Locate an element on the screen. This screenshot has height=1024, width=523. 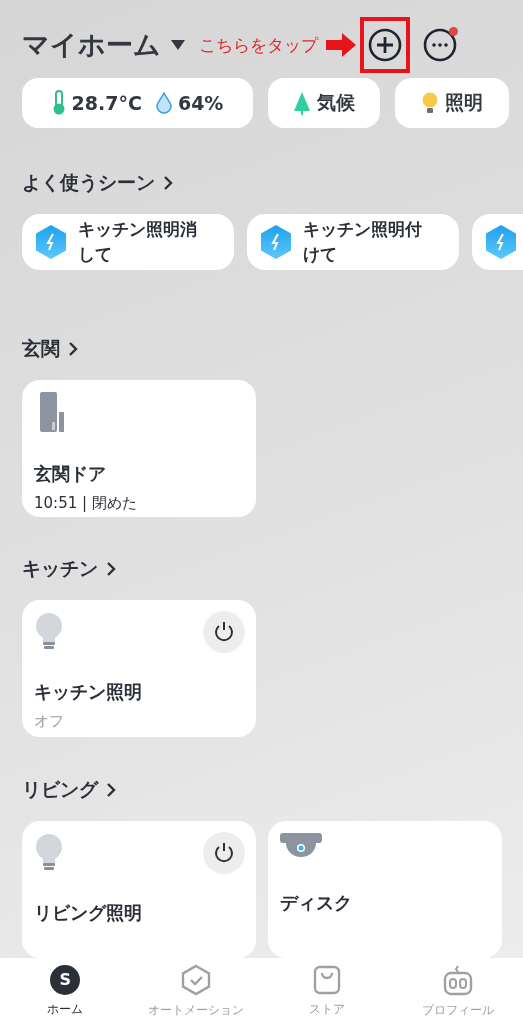
more-icon is located at coordinates (440, 45).